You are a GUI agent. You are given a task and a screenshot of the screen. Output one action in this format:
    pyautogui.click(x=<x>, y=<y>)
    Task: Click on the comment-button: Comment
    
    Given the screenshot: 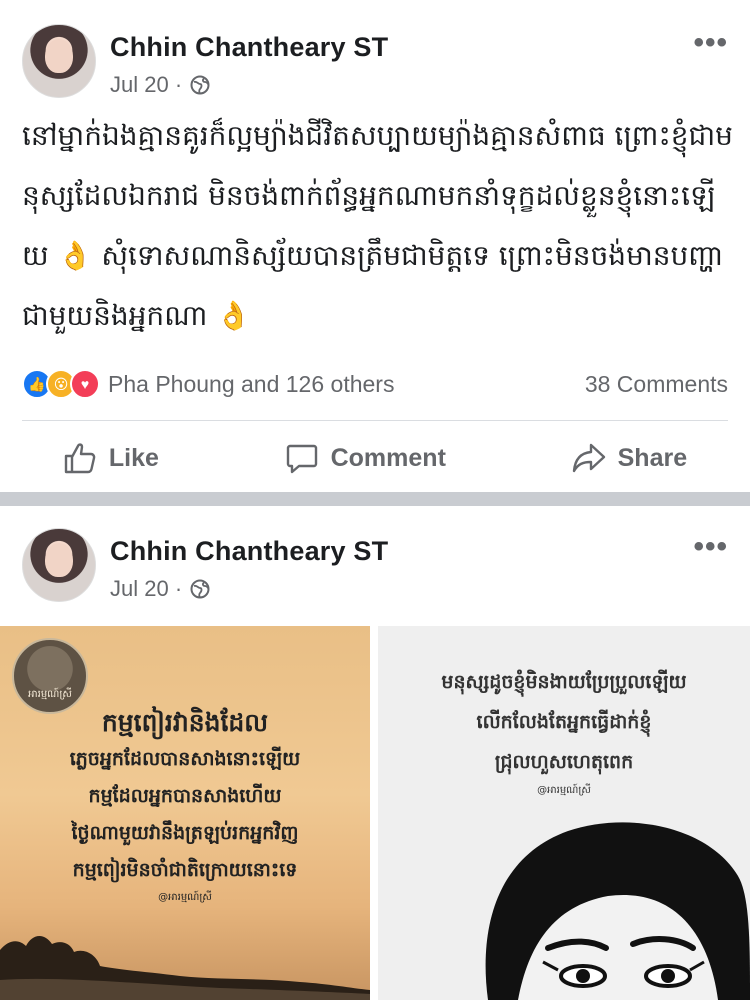 What is the action you would take?
    pyautogui.click(x=365, y=458)
    